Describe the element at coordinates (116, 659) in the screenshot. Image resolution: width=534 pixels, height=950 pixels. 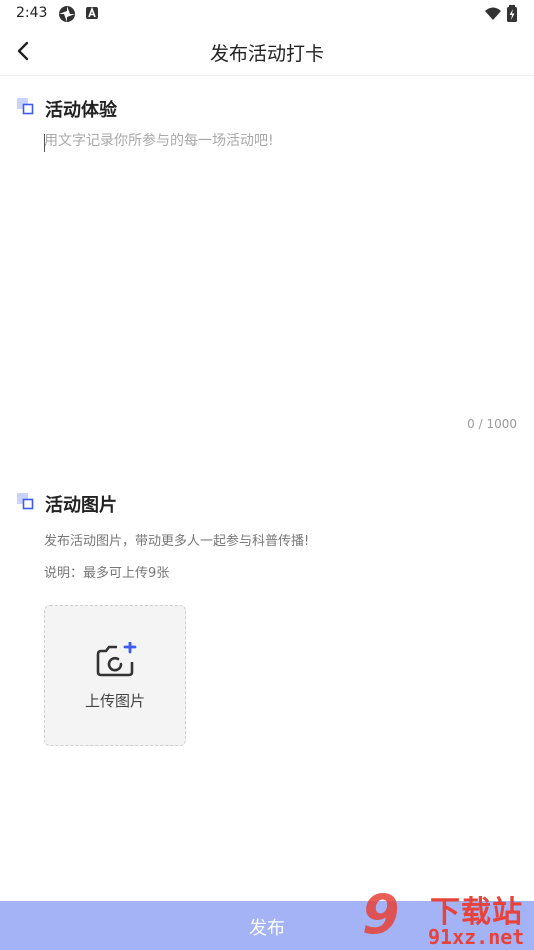
I see `camera-add-icon` at that location.